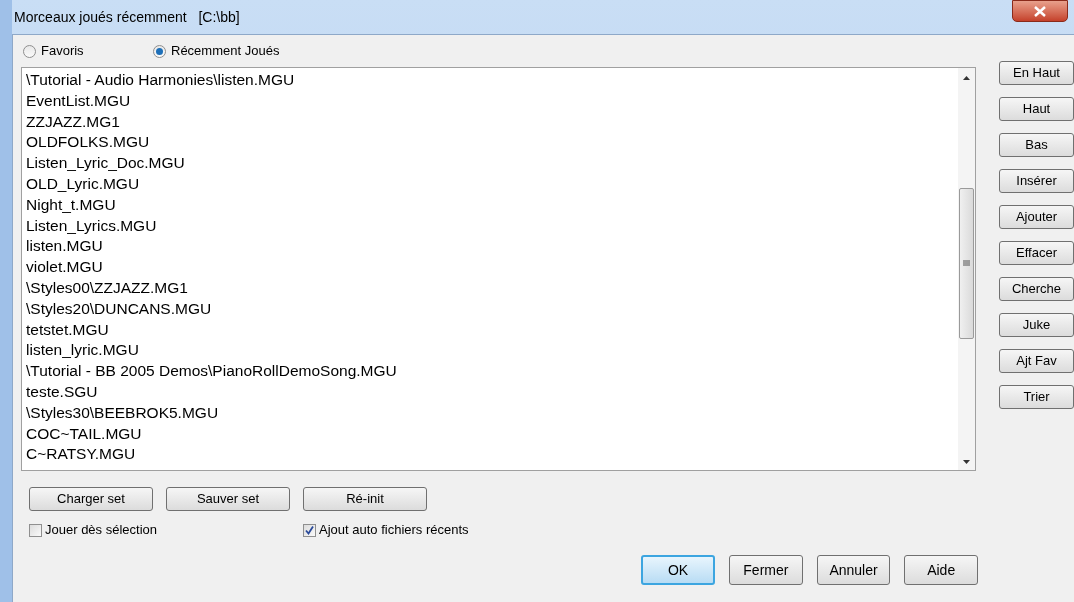 The width and height of the screenshot is (1074, 602). I want to click on file-list-item: teste.SGU, so click(492, 392).